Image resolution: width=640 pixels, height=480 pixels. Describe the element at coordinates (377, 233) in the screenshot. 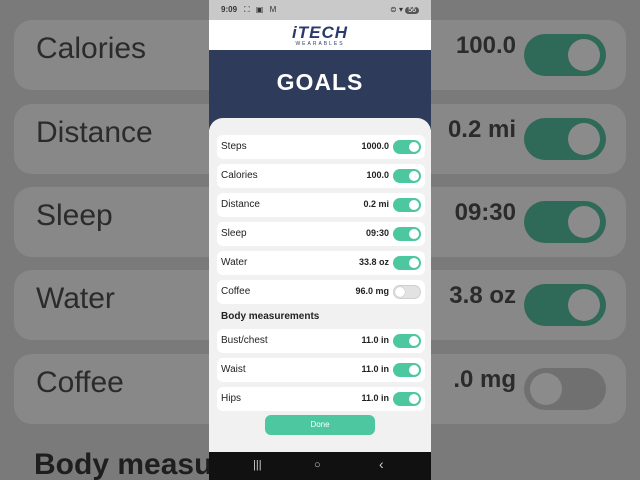

I see `goal-value: 09:30` at that location.